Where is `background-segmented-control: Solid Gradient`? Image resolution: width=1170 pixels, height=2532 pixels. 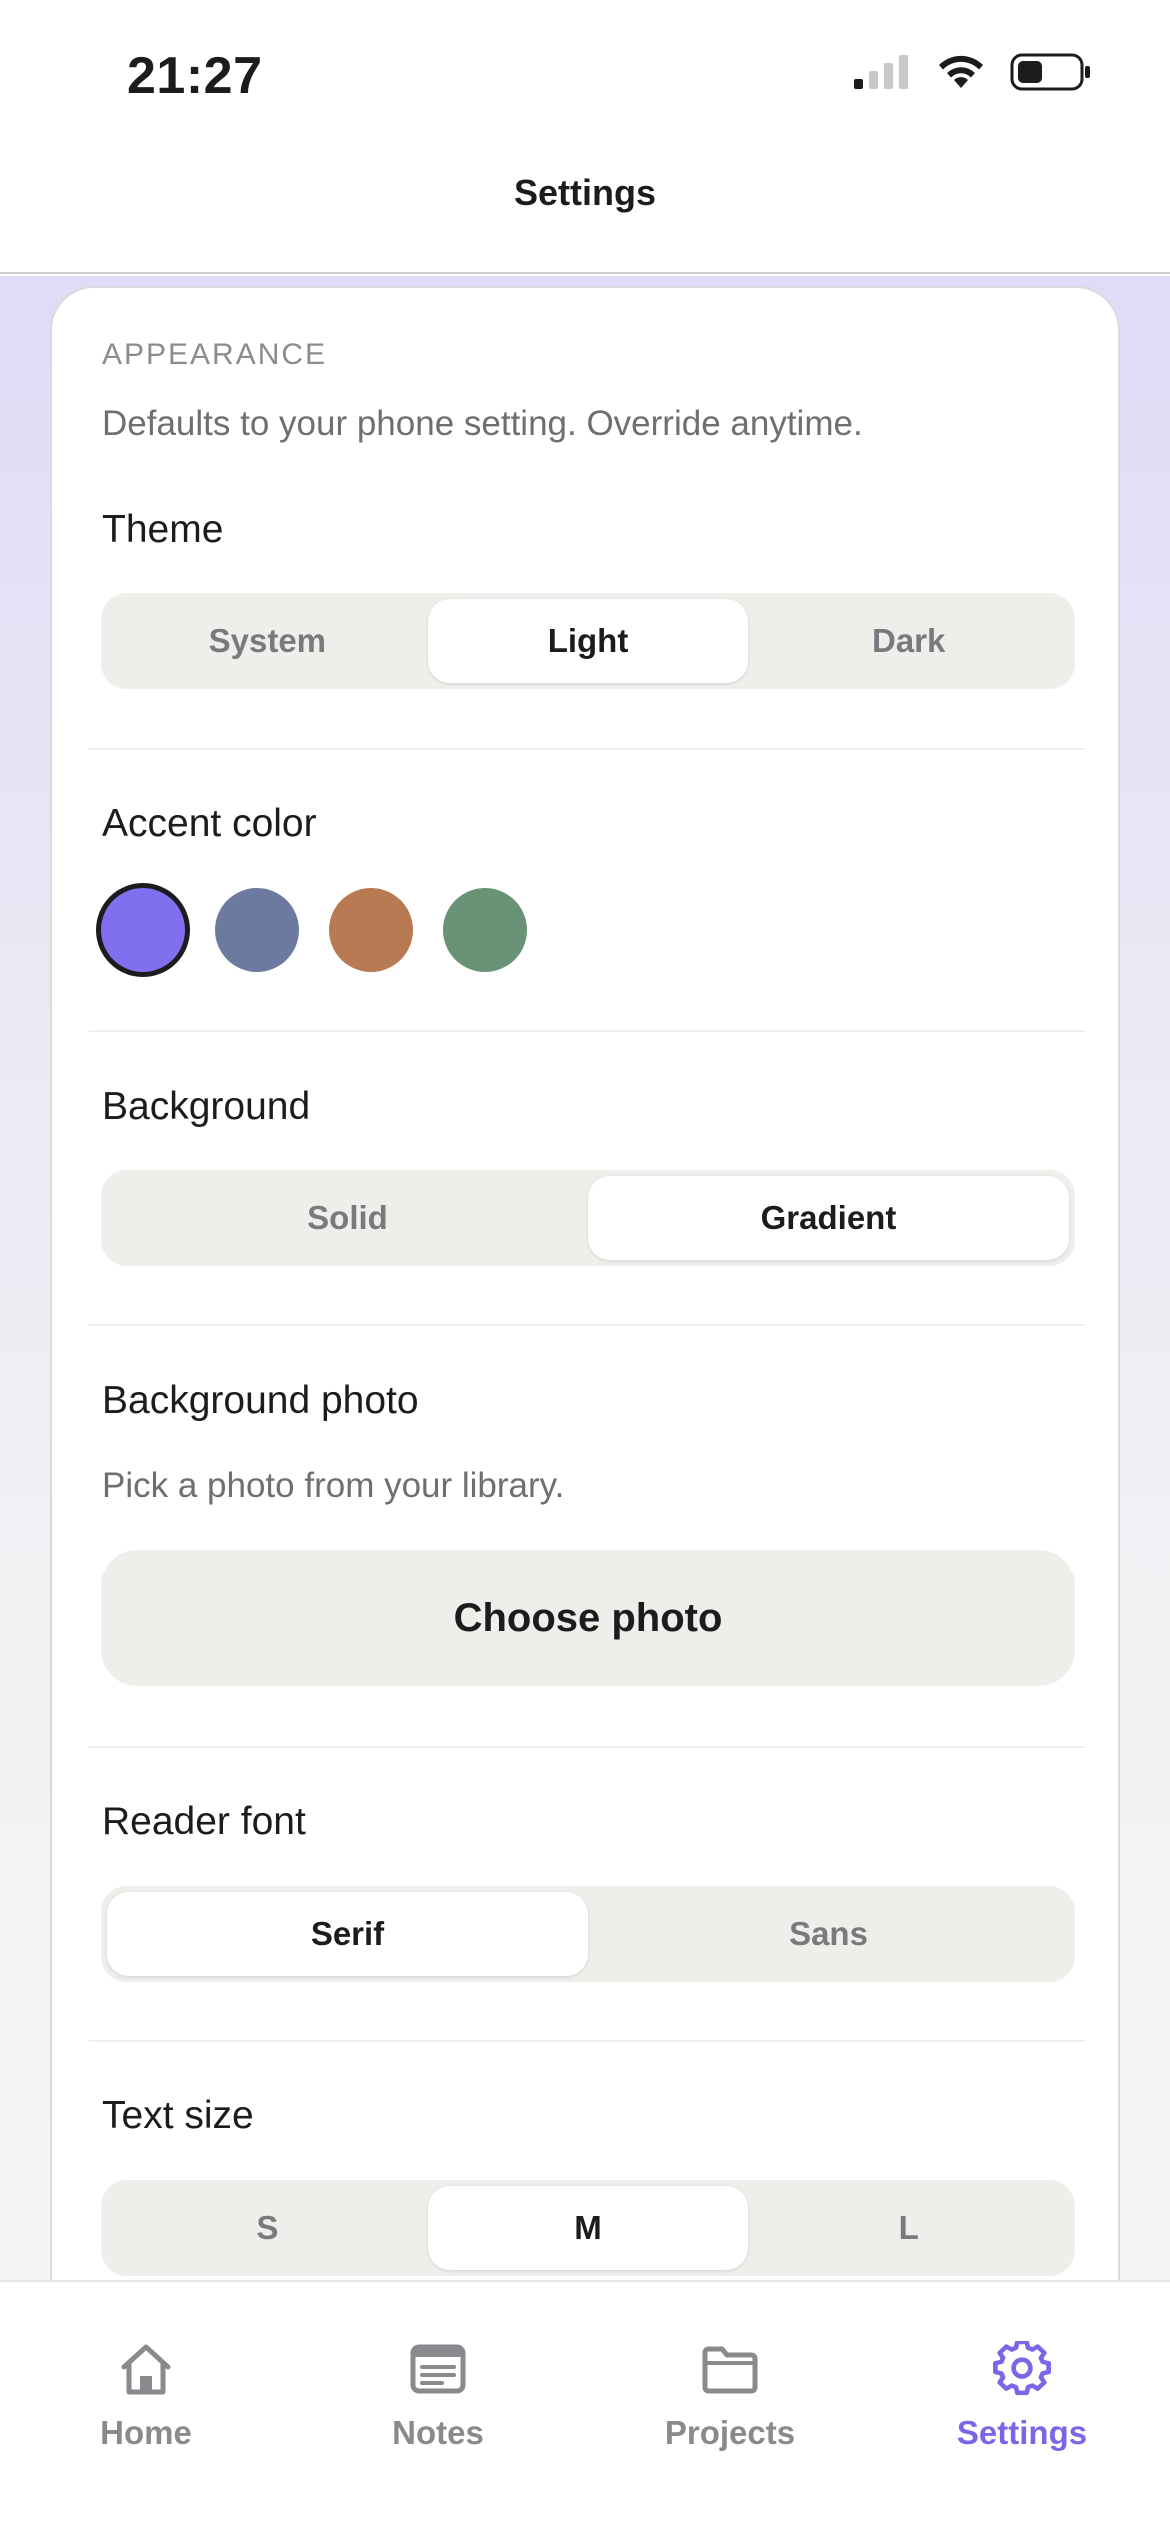
background-segmented-control: Solid Gradient is located at coordinates (588, 1218).